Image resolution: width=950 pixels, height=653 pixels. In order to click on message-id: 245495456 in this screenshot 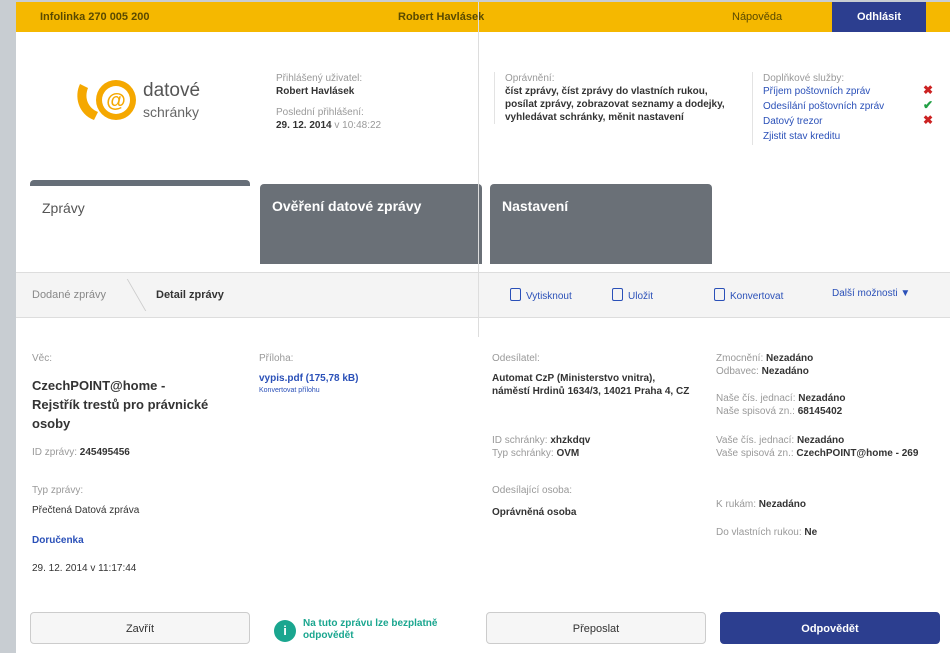, I will do `click(104, 452)`.